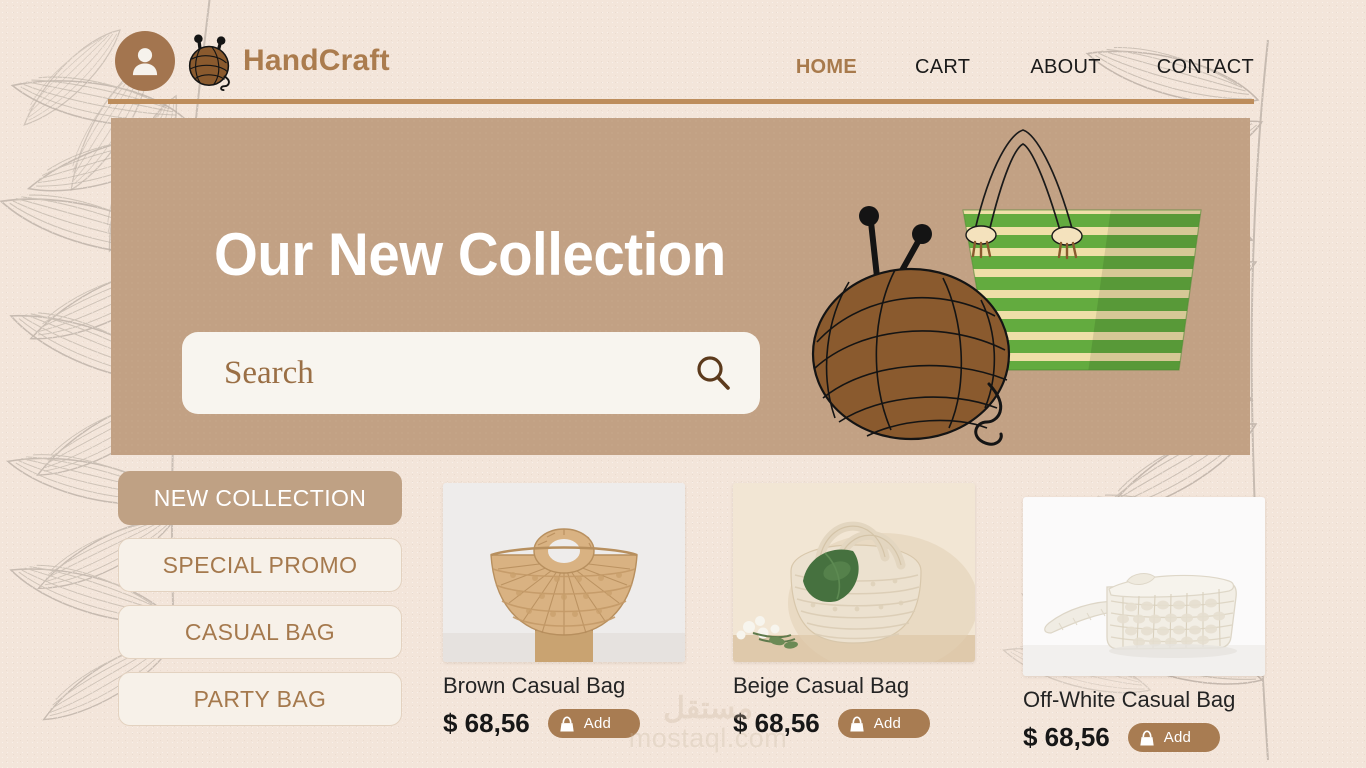  I want to click on product-title: Beige Casual Bag, so click(821, 685).